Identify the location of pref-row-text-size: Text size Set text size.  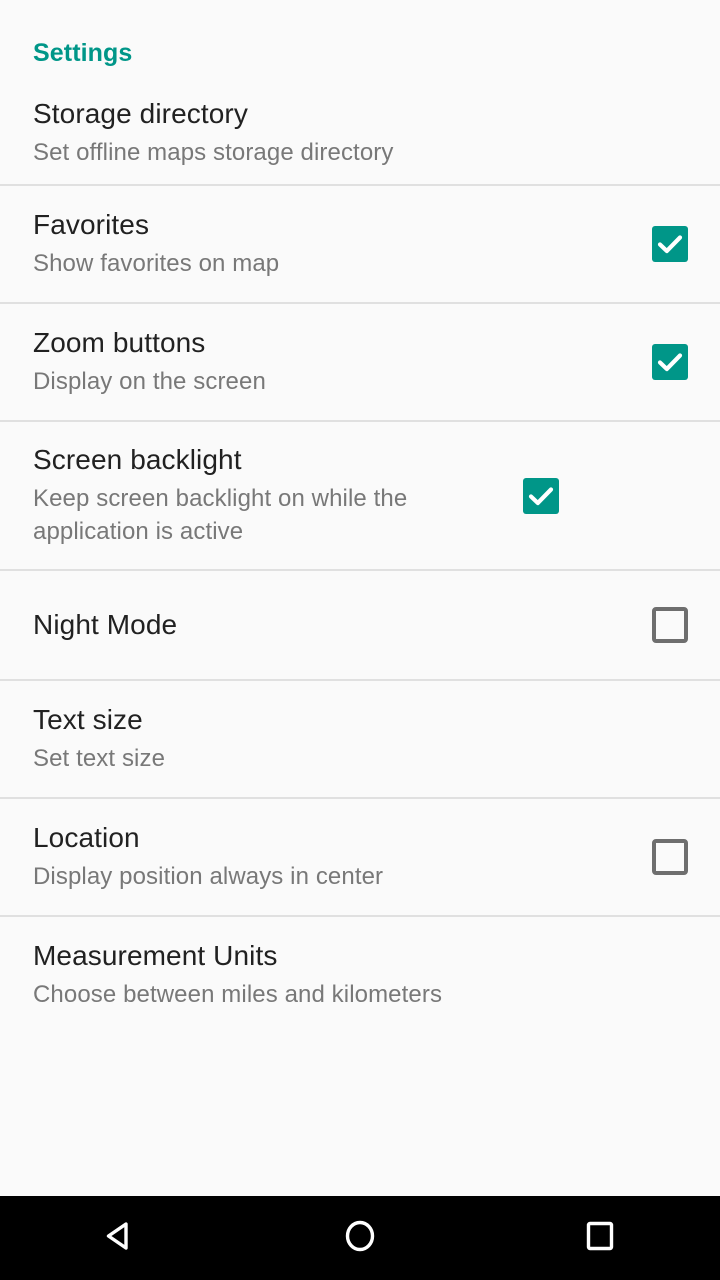
(360, 739).